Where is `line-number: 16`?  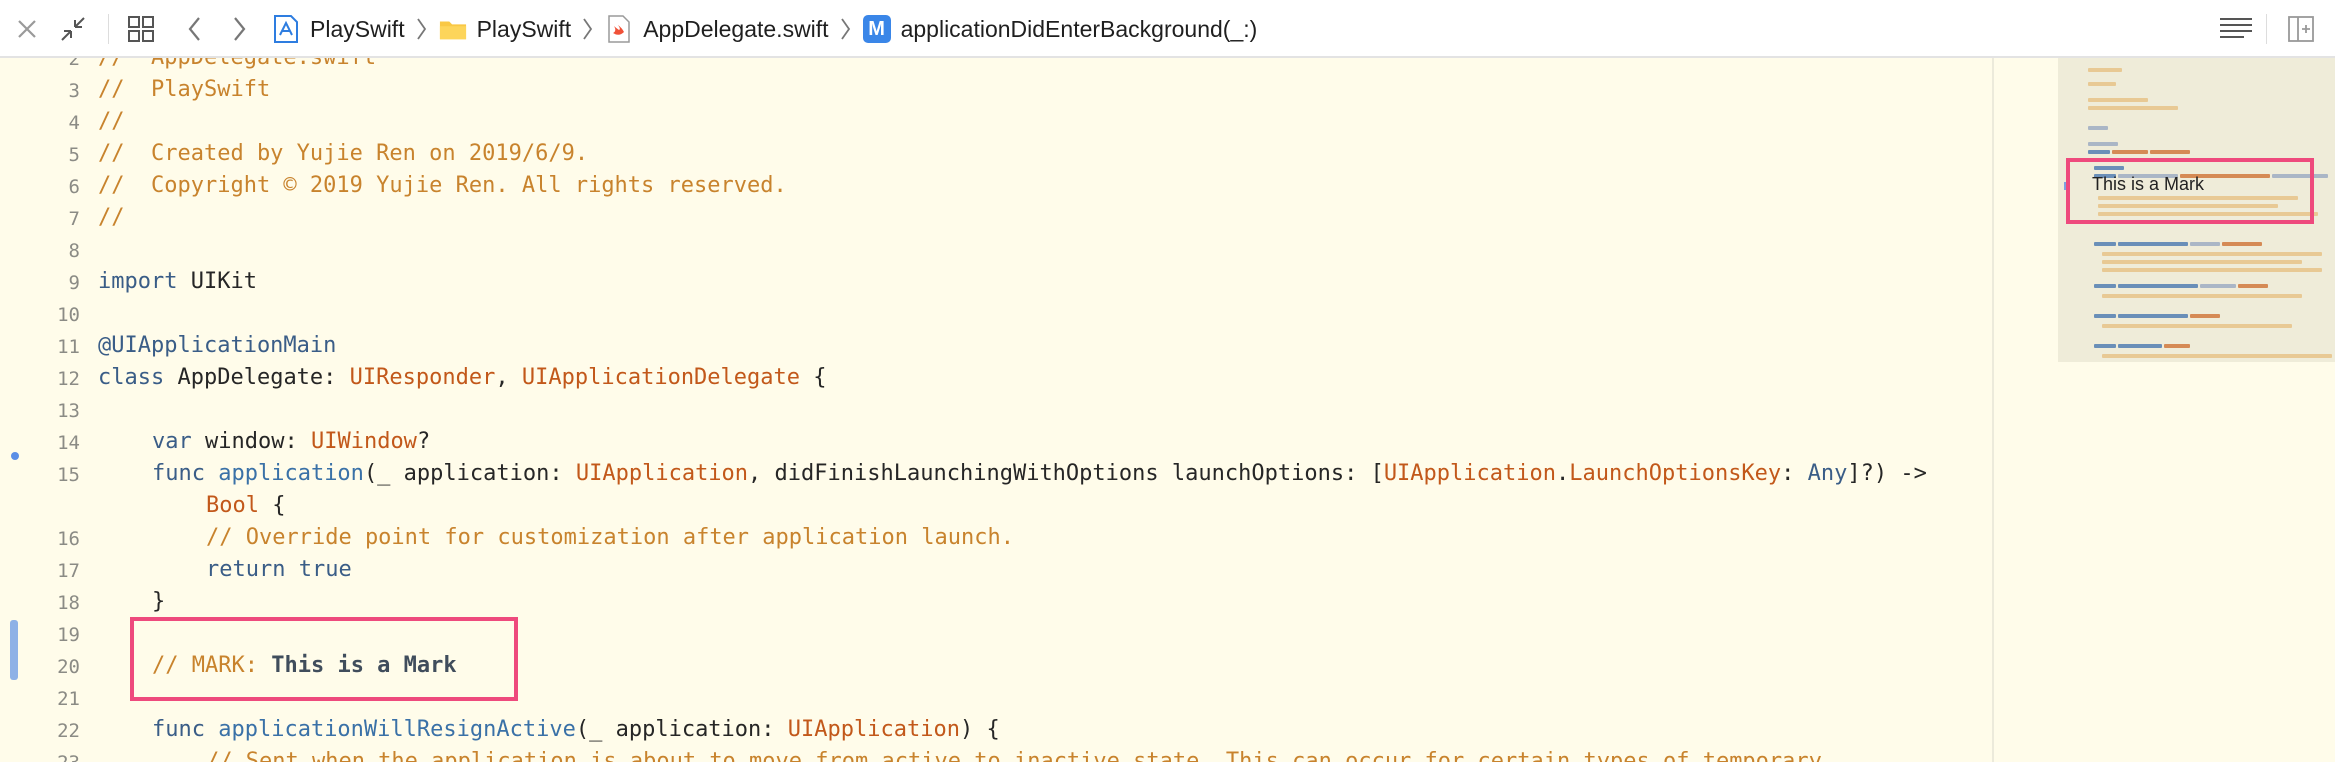 line-number: 16 is located at coordinates (68, 539).